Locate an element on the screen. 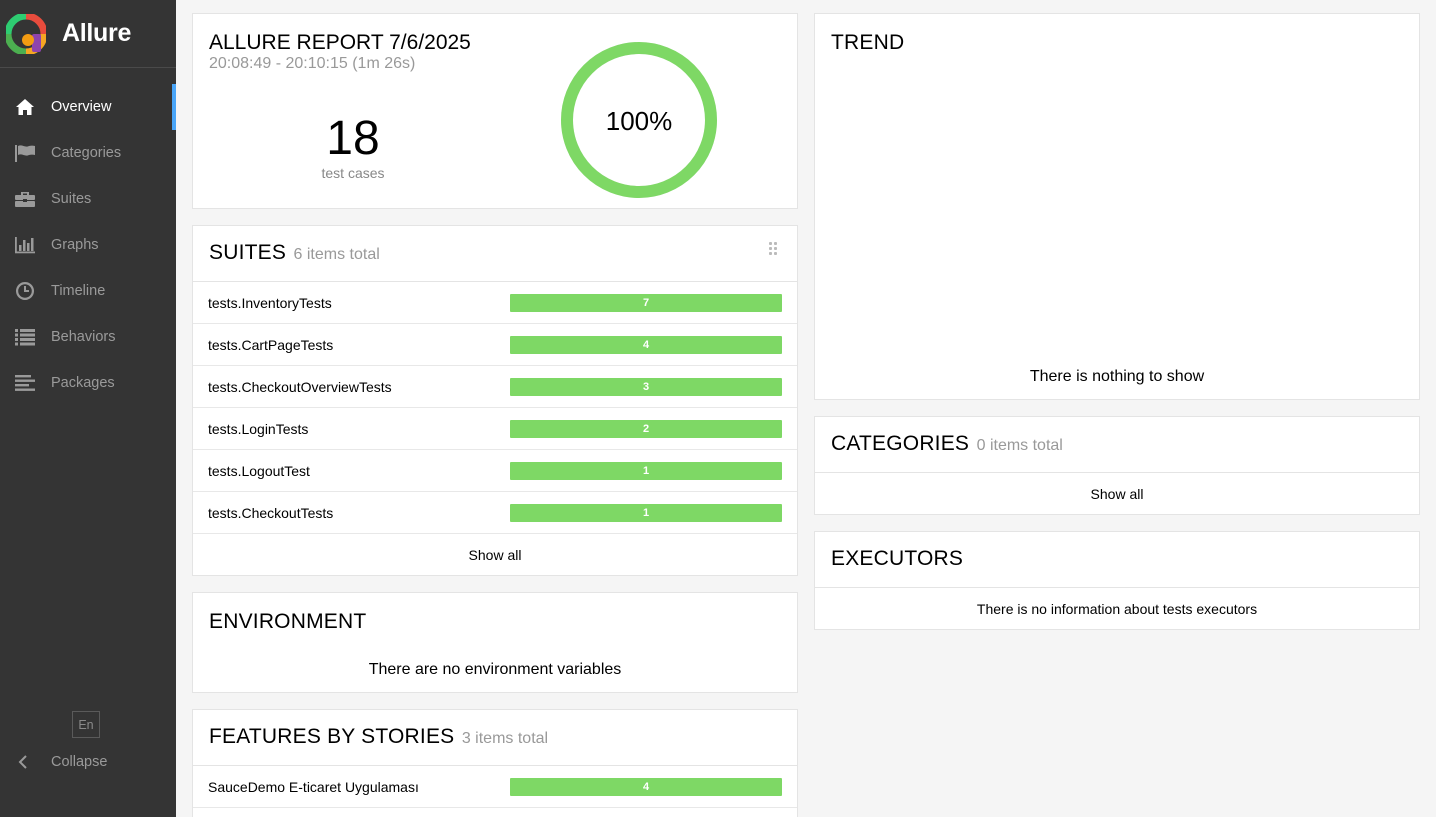 Image resolution: width=1436 pixels, height=817 pixels. table-row: tests.CheckoutOverviewTests 3 is located at coordinates (495, 387).